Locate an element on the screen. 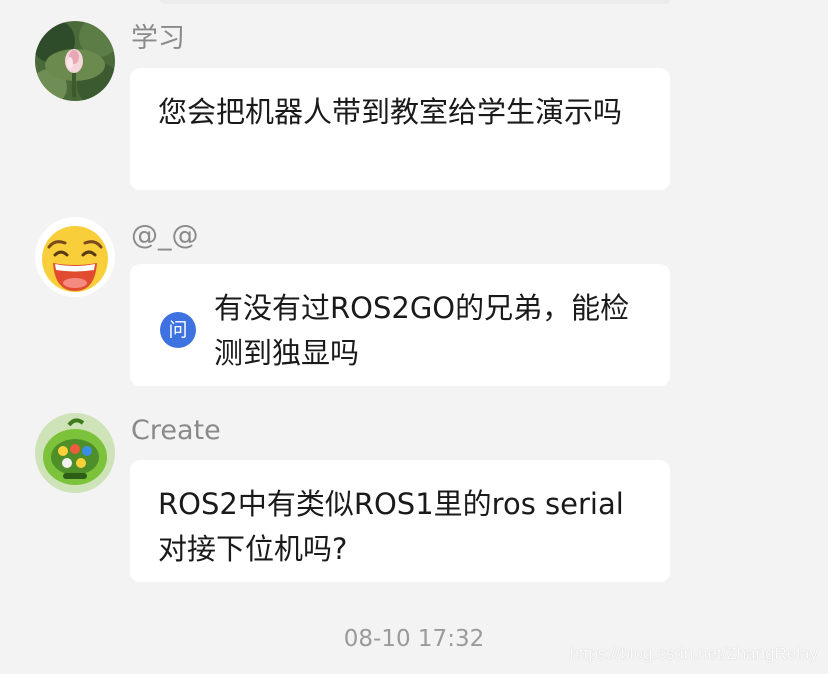 Image resolution: width=828 pixels, height=674 pixels. lotus-avatar-icon is located at coordinates (75, 61).